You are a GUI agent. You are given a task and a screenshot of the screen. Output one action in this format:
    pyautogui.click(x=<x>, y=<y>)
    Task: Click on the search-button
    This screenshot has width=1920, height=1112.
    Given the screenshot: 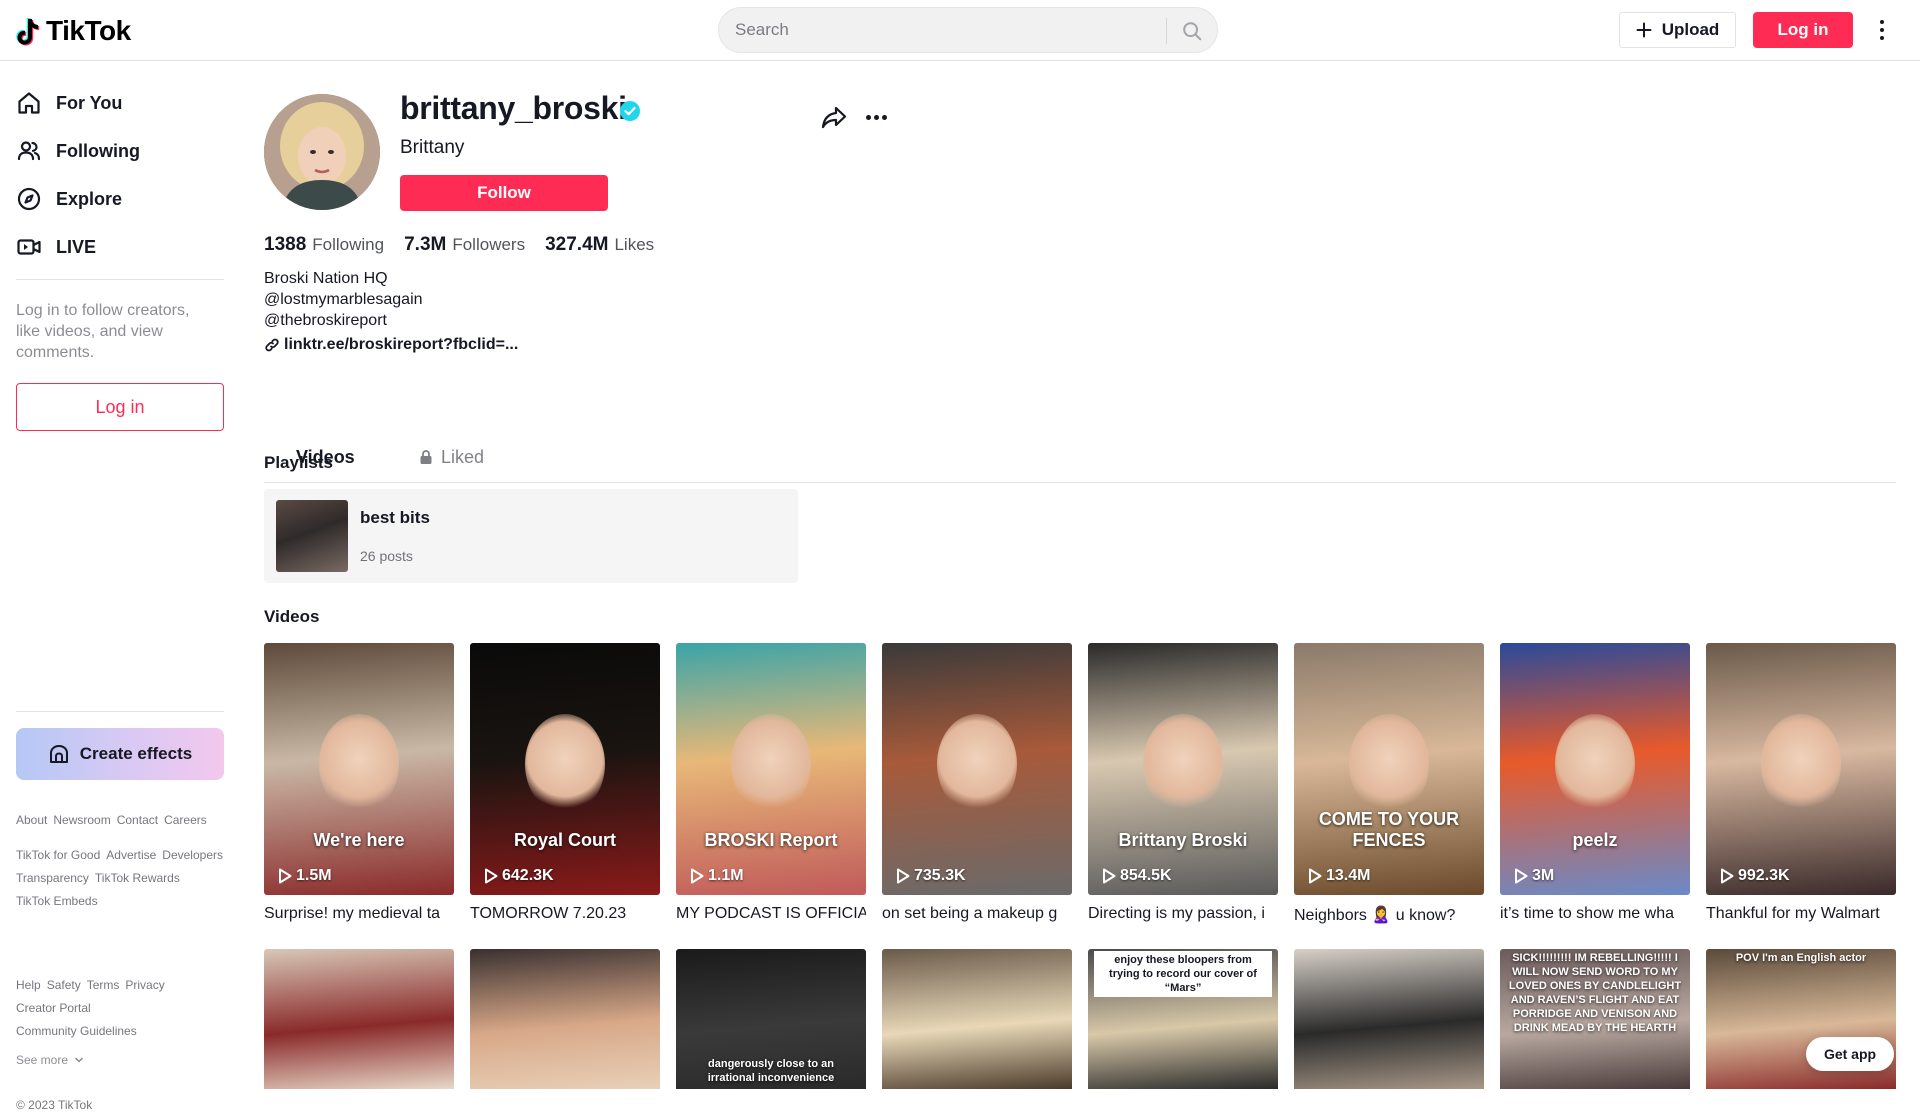 What is the action you would take?
    pyautogui.click(x=1192, y=31)
    